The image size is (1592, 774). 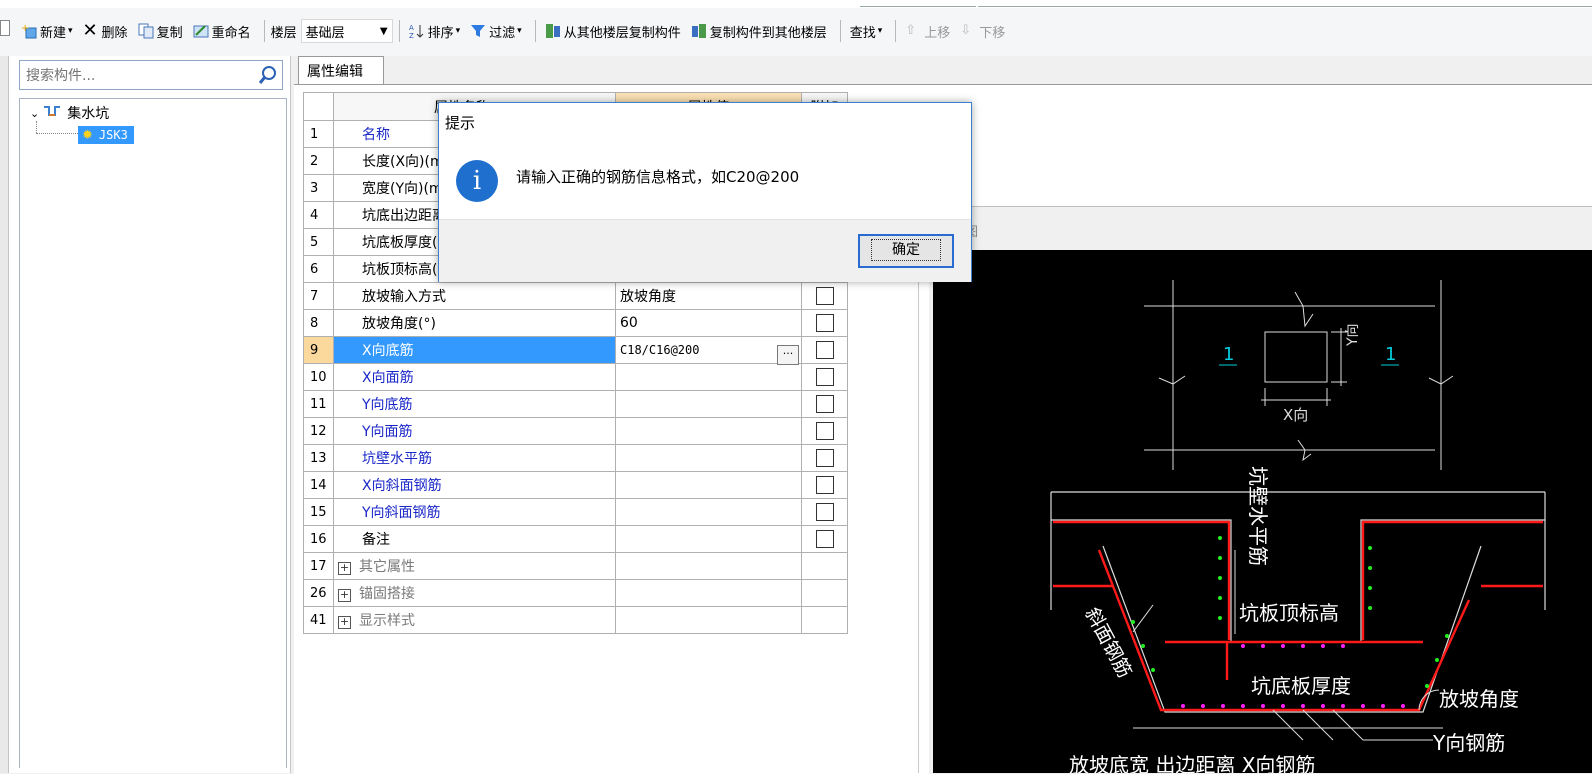 I want to click on label-wall-rebar: 坑壁水平筋, so click(x=1258, y=516).